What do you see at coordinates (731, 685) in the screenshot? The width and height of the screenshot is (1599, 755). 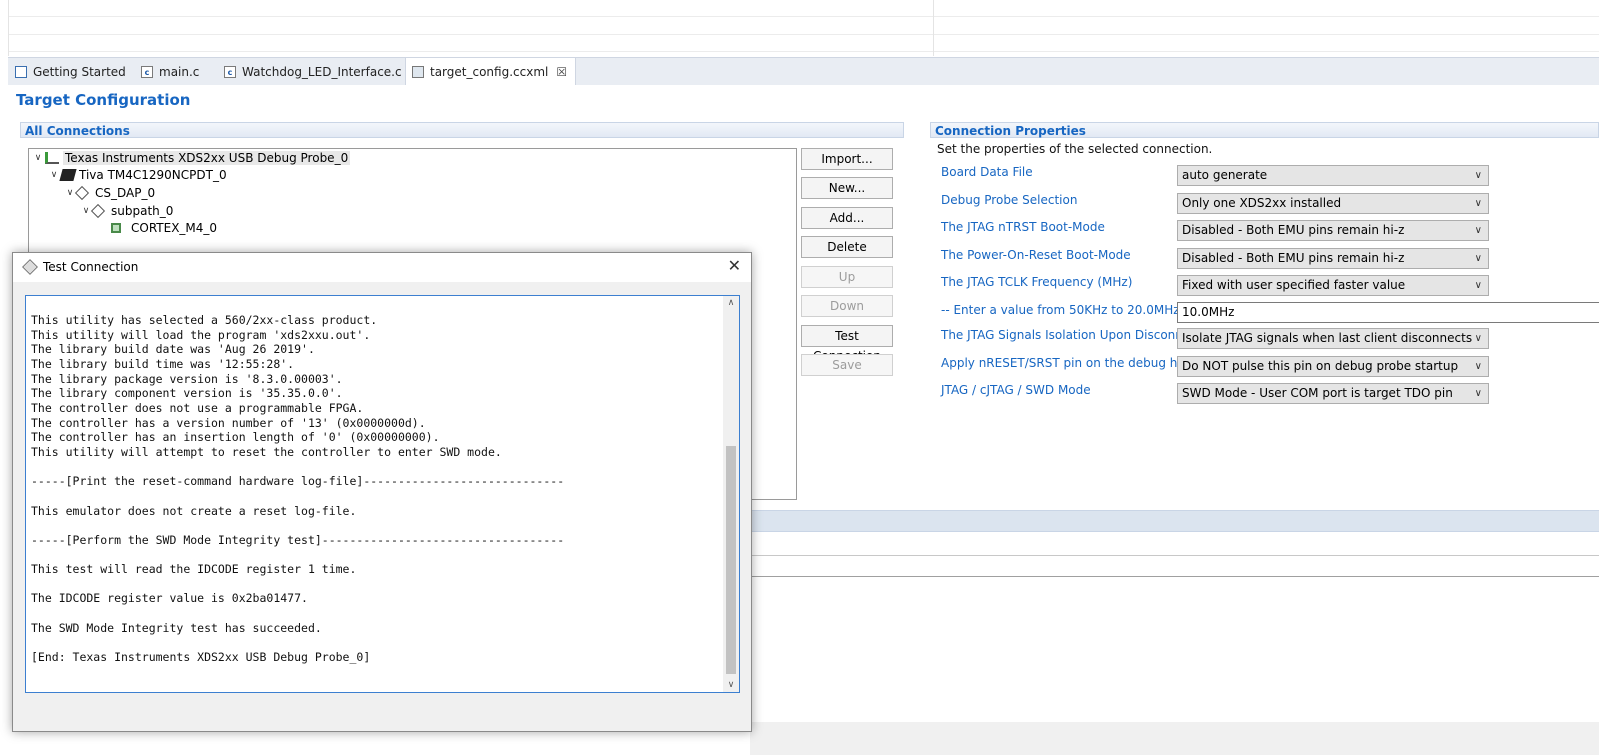 I see `scroll-down-icon: ∨` at bounding box center [731, 685].